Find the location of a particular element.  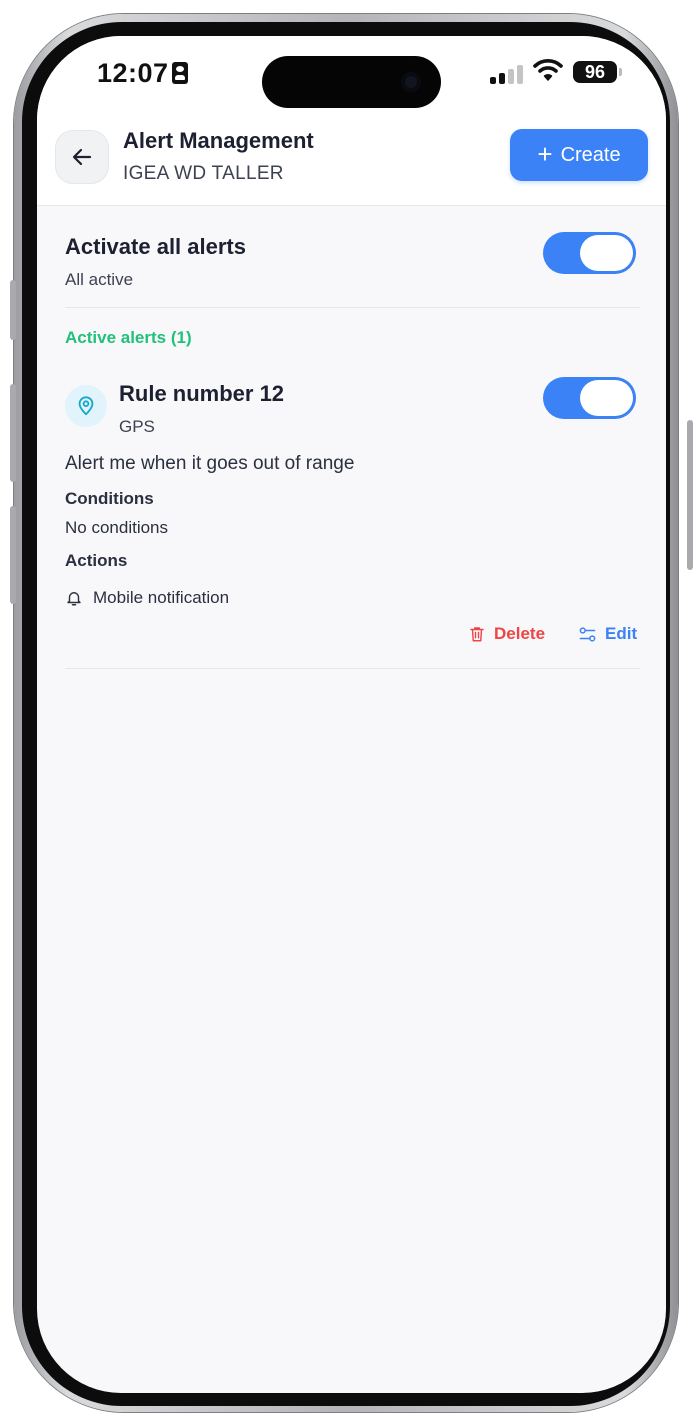

edit-button: Edit is located at coordinates (607, 634).